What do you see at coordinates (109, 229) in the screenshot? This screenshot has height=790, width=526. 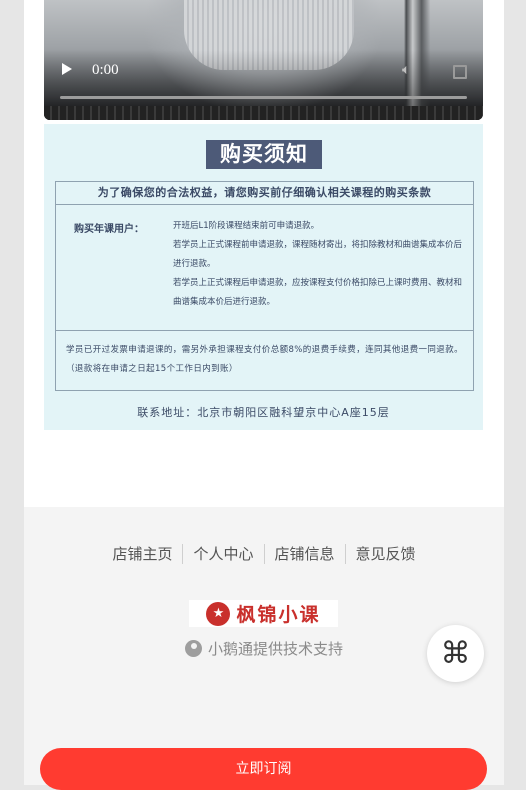 I see `notice-label: 购买年课用户：` at bounding box center [109, 229].